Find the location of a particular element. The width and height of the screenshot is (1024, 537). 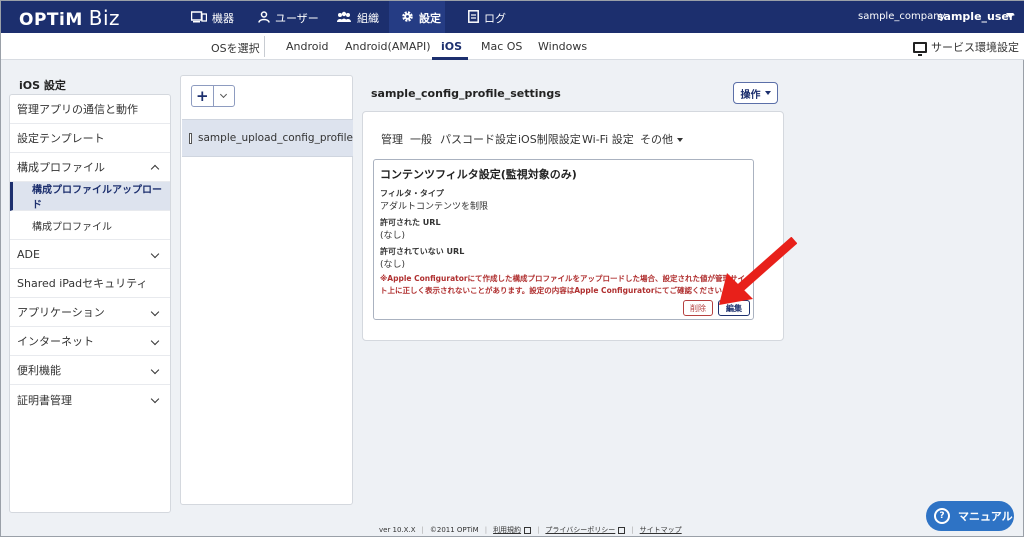

tab-android-amapi: Android(AMAPI) is located at coordinates (388, 46).